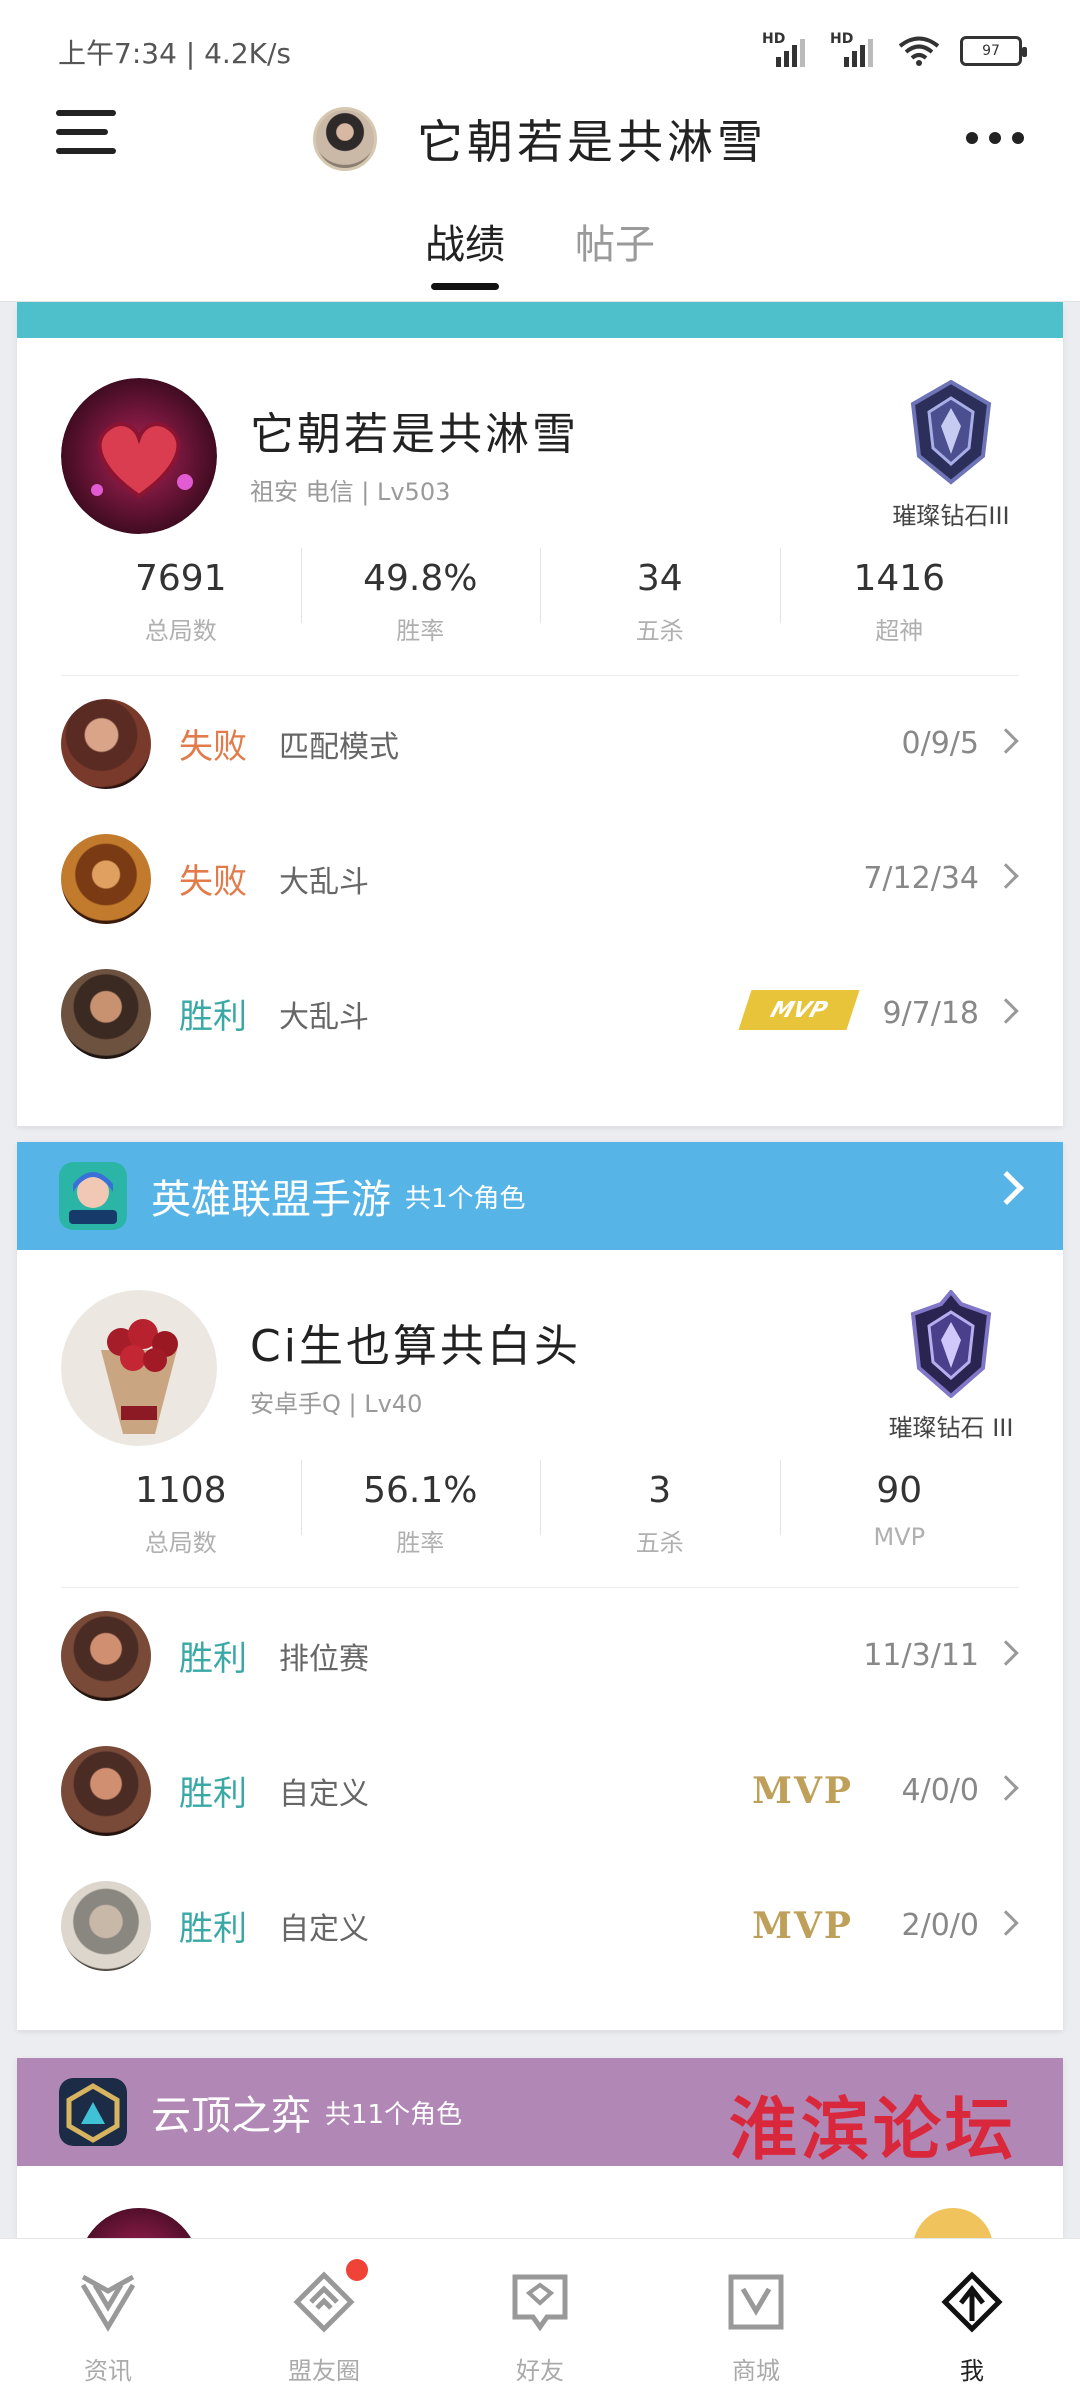 The height and width of the screenshot is (2400, 1080). I want to click on match-row: 胜利 自定义 MVP 2/0/0, so click(540, 1925).